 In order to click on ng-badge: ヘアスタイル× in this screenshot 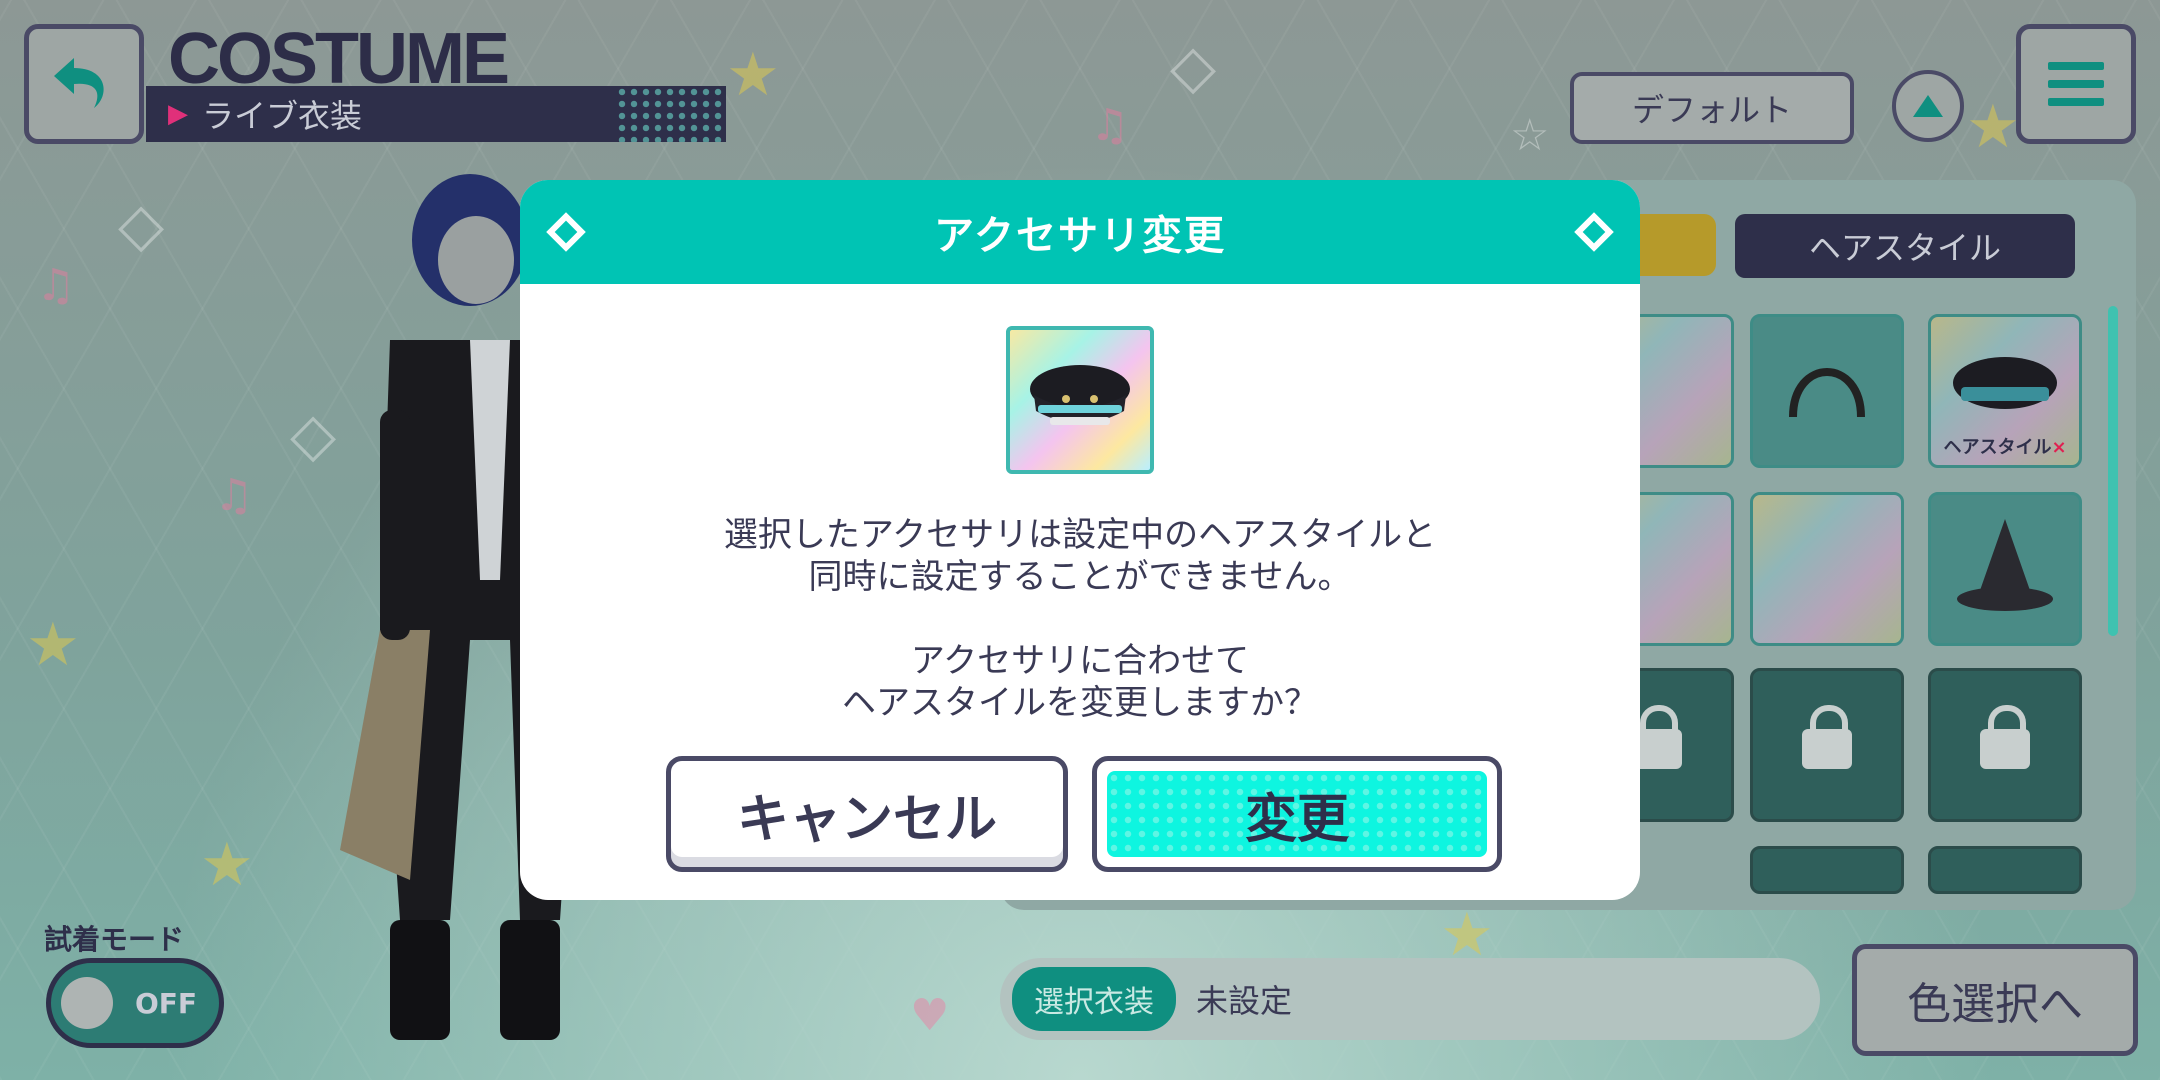, I will do `click(2005, 447)`.